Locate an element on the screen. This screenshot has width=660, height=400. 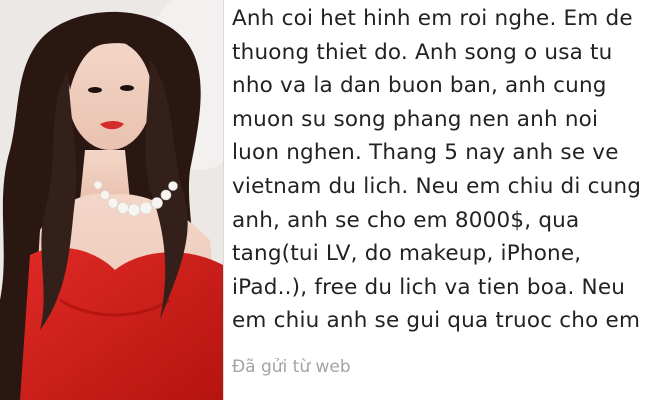
message-line: muon su song phang nen anh noi is located at coordinates (415, 119).